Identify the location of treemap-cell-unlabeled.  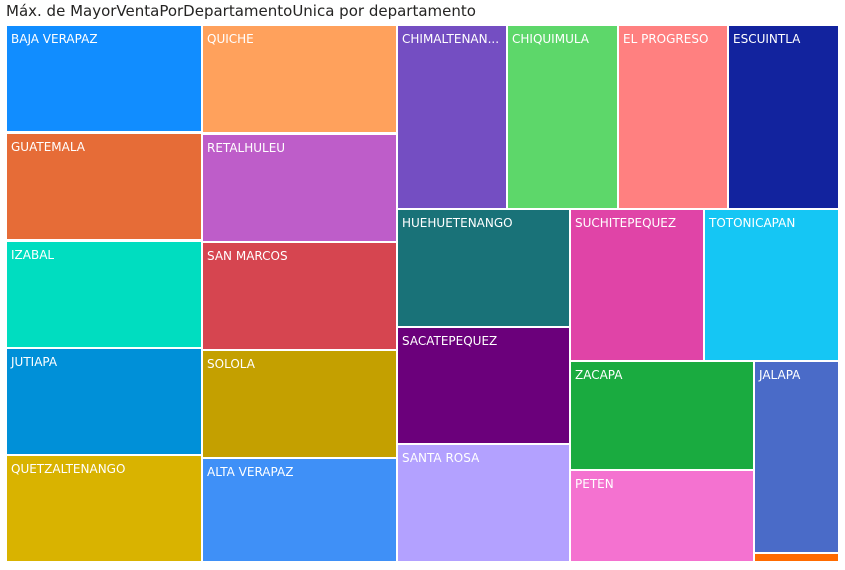
(796, 557).